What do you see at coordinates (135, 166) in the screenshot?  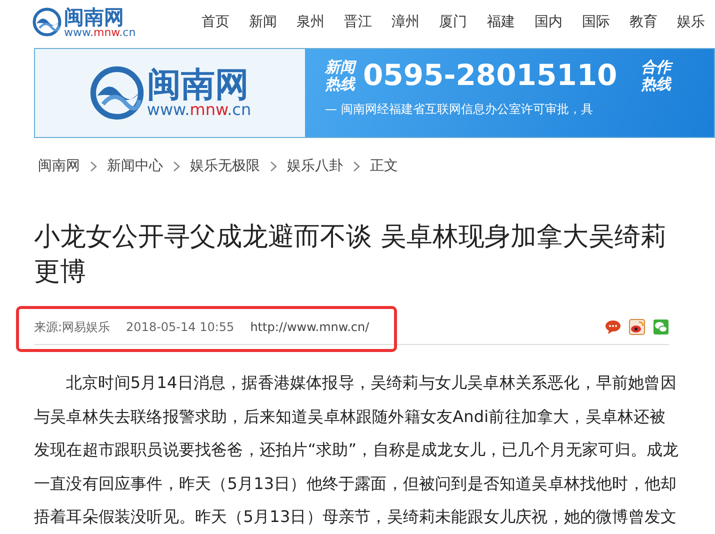 I see `breadcrumb-link: 新闻中心` at bounding box center [135, 166].